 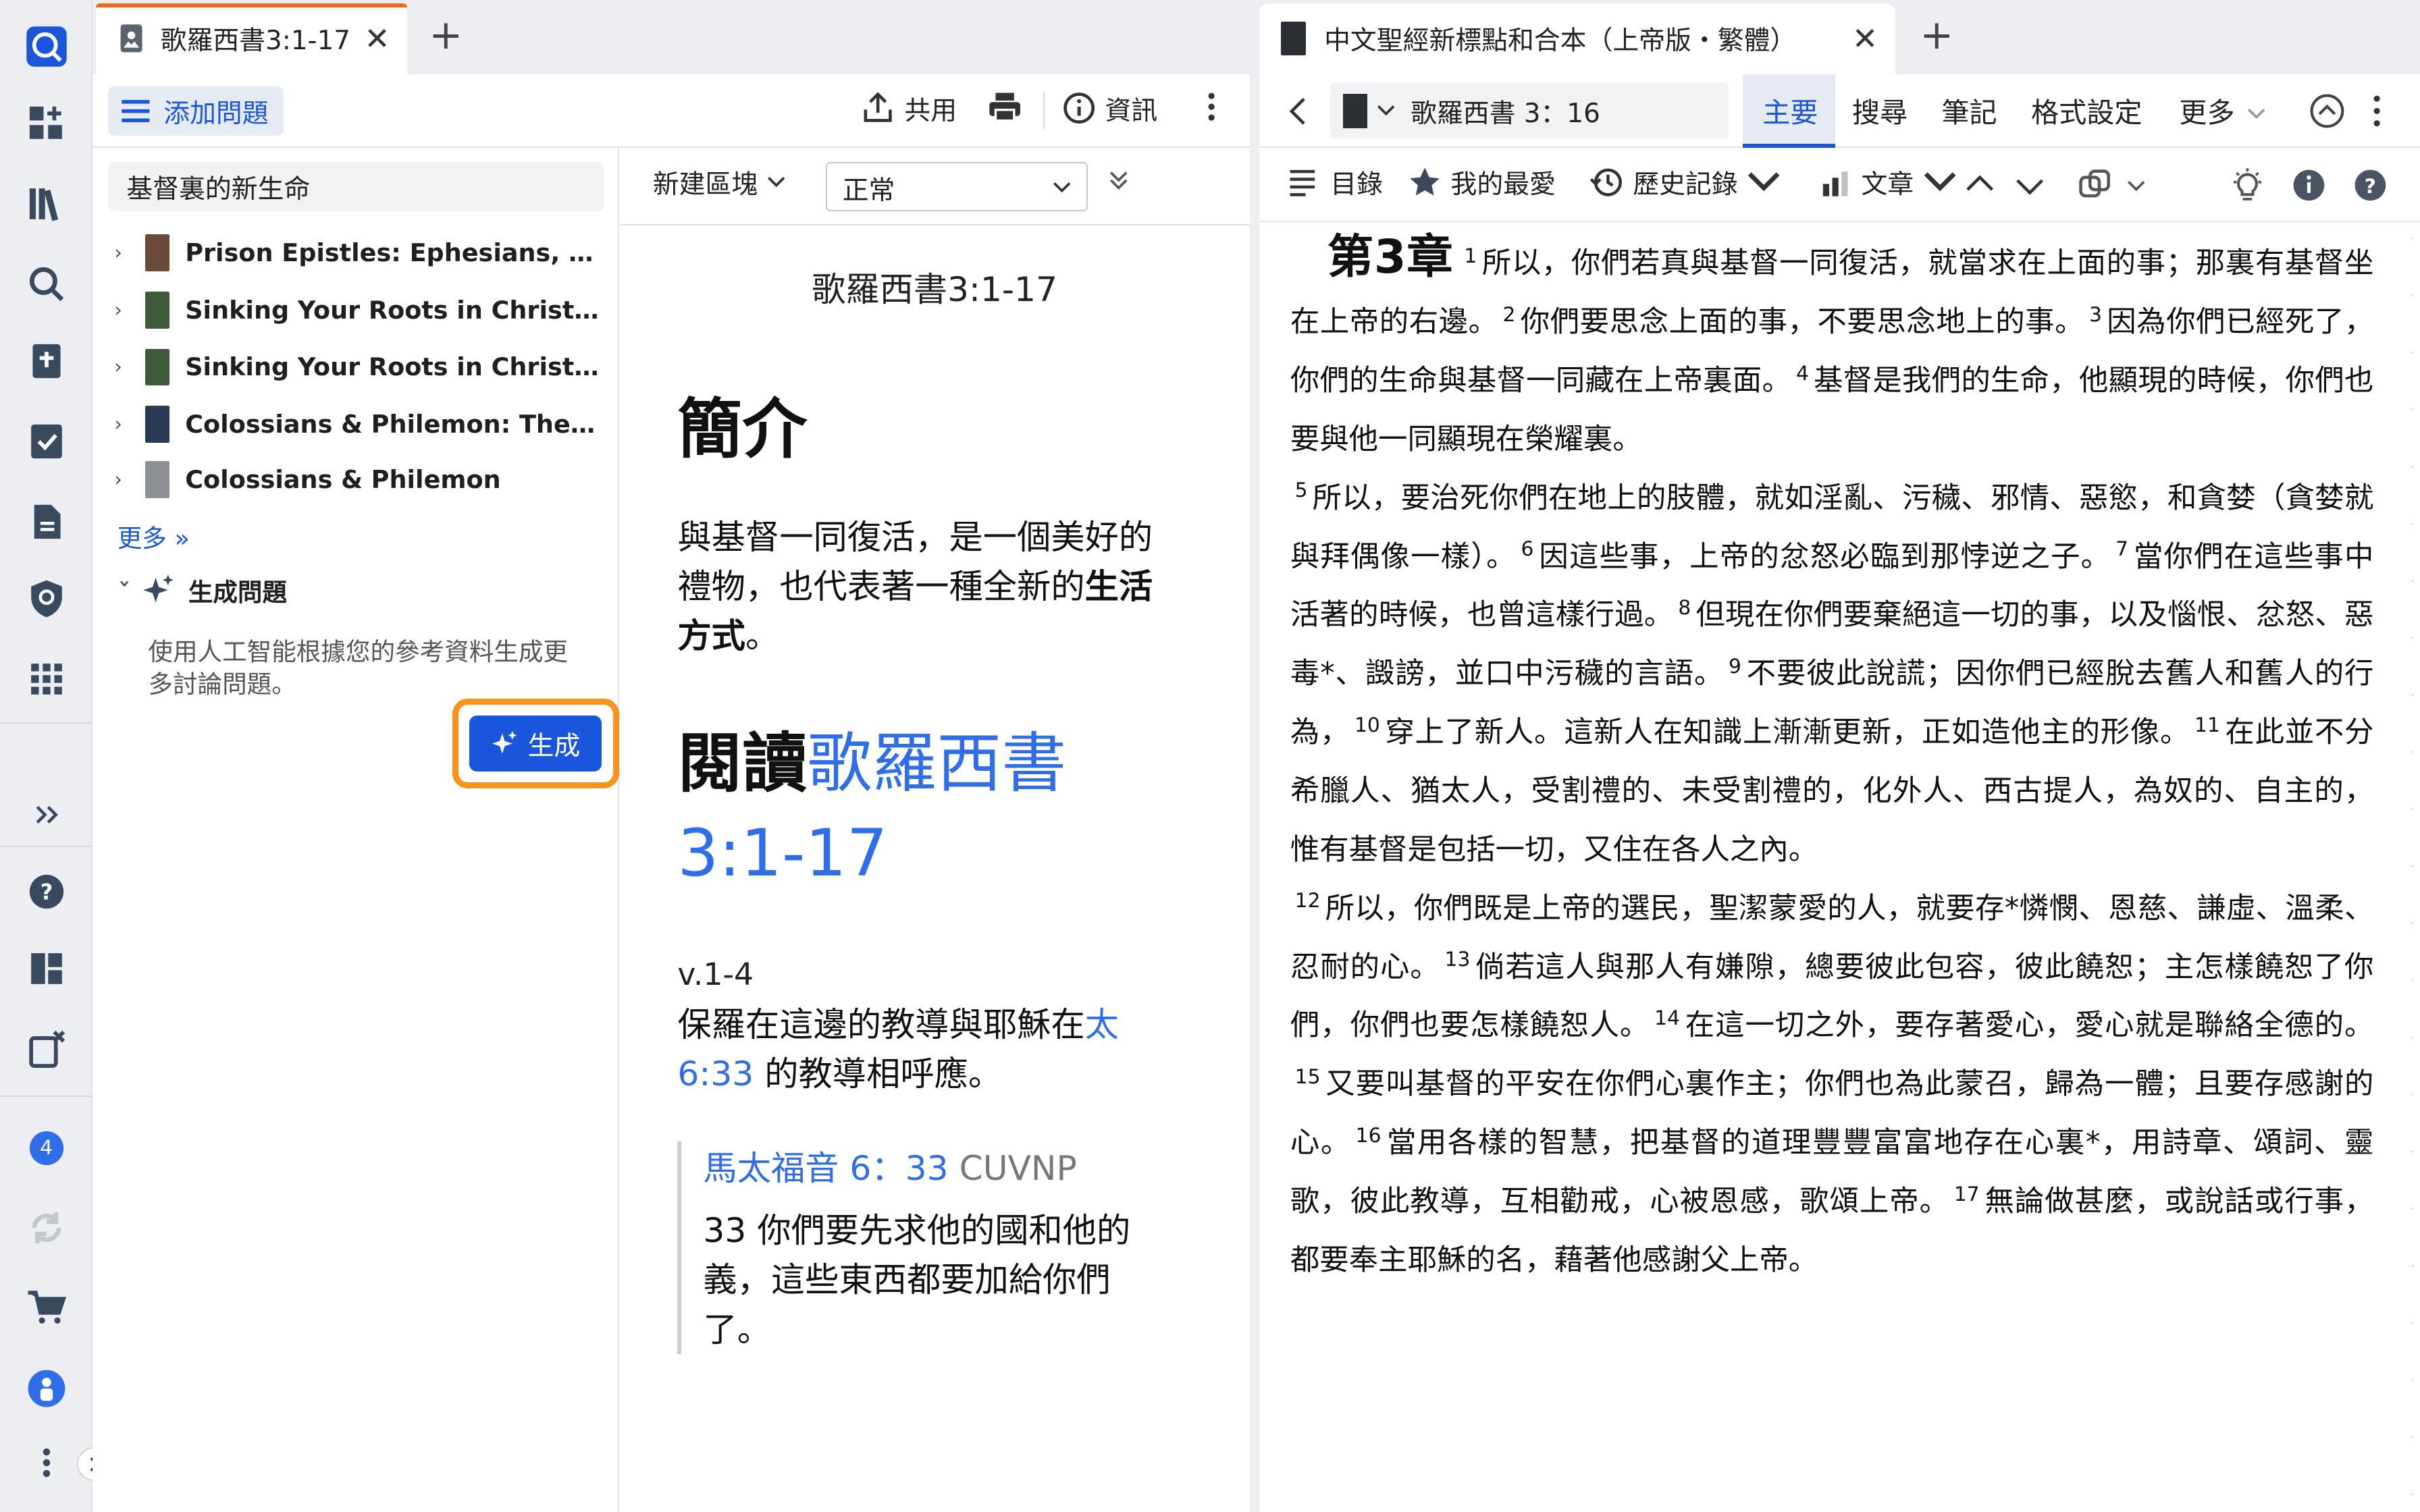 What do you see at coordinates (195, 111) in the screenshot?
I see `add-question-button: 添加問題` at bounding box center [195, 111].